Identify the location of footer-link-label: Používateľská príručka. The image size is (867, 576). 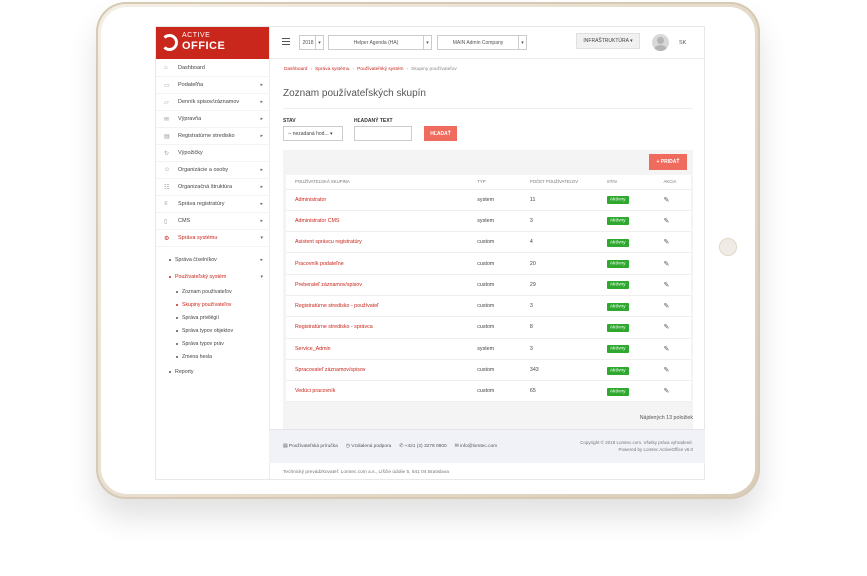
(313, 446).